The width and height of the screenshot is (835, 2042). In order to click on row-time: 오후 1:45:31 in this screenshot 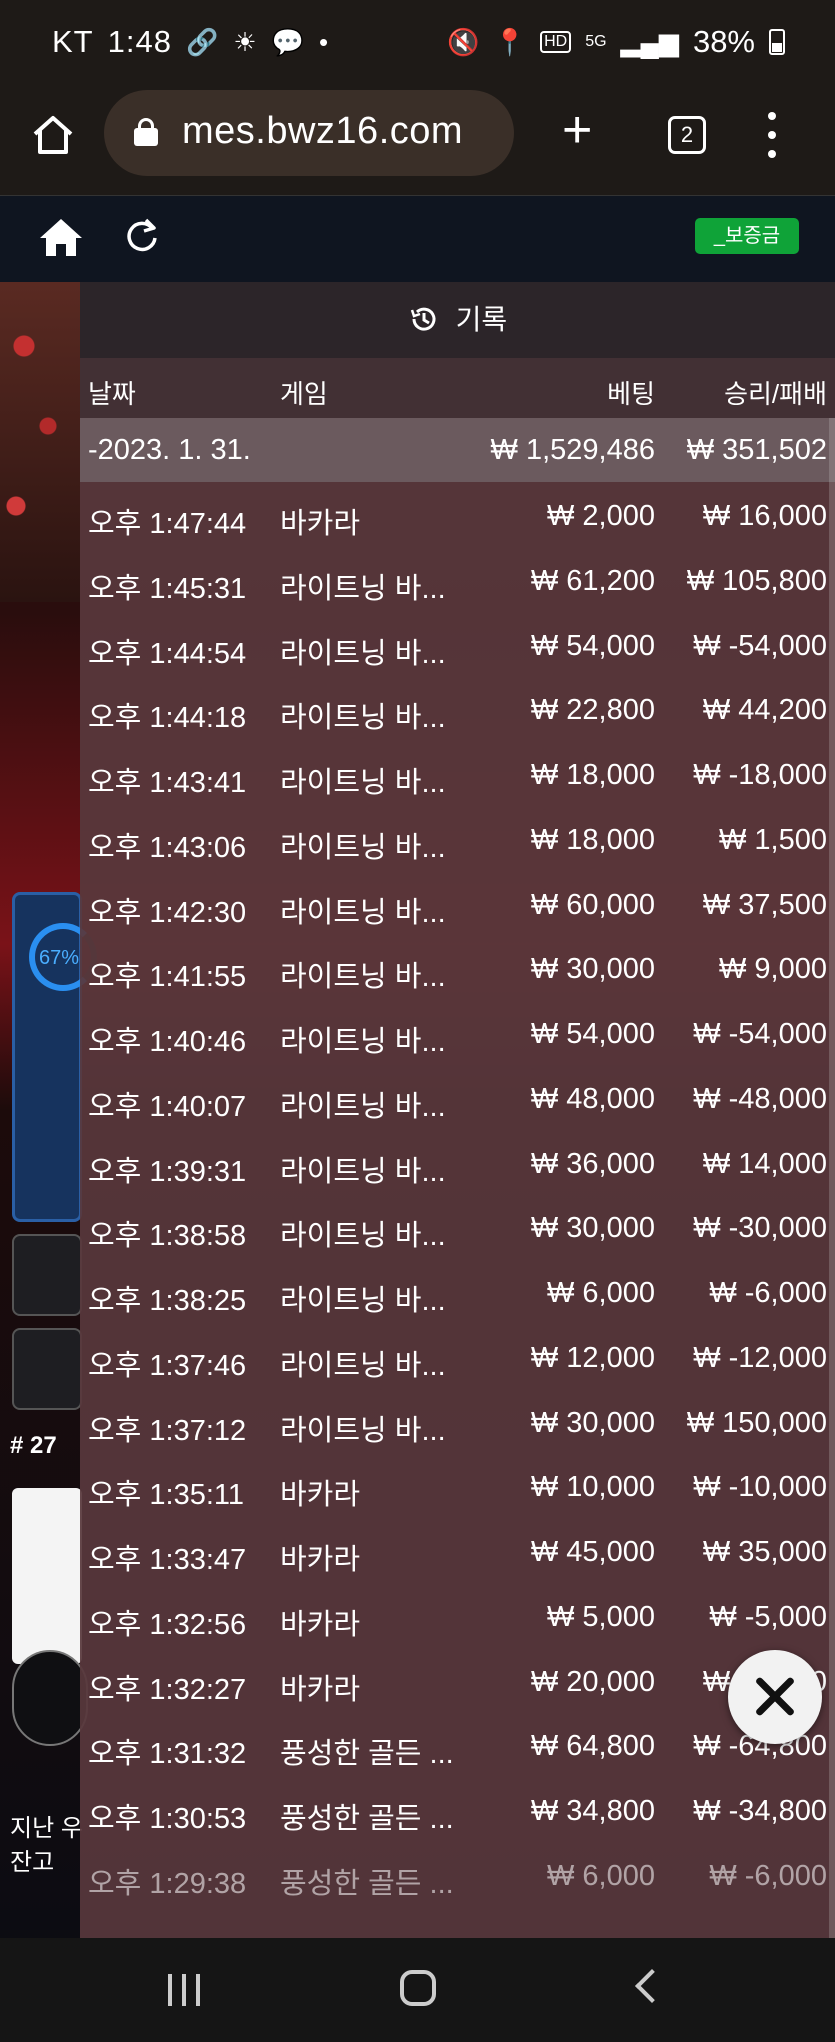, I will do `click(167, 588)`.